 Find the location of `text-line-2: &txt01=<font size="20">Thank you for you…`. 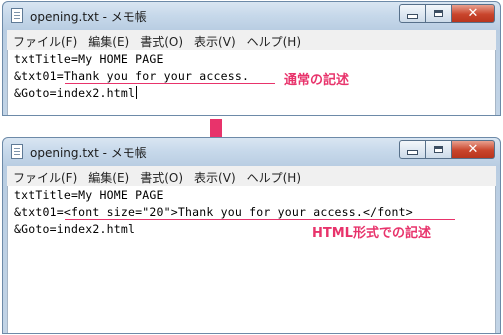

text-line-2: &txt01=<font size="20">Thank you for you… is located at coordinates (213, 212).